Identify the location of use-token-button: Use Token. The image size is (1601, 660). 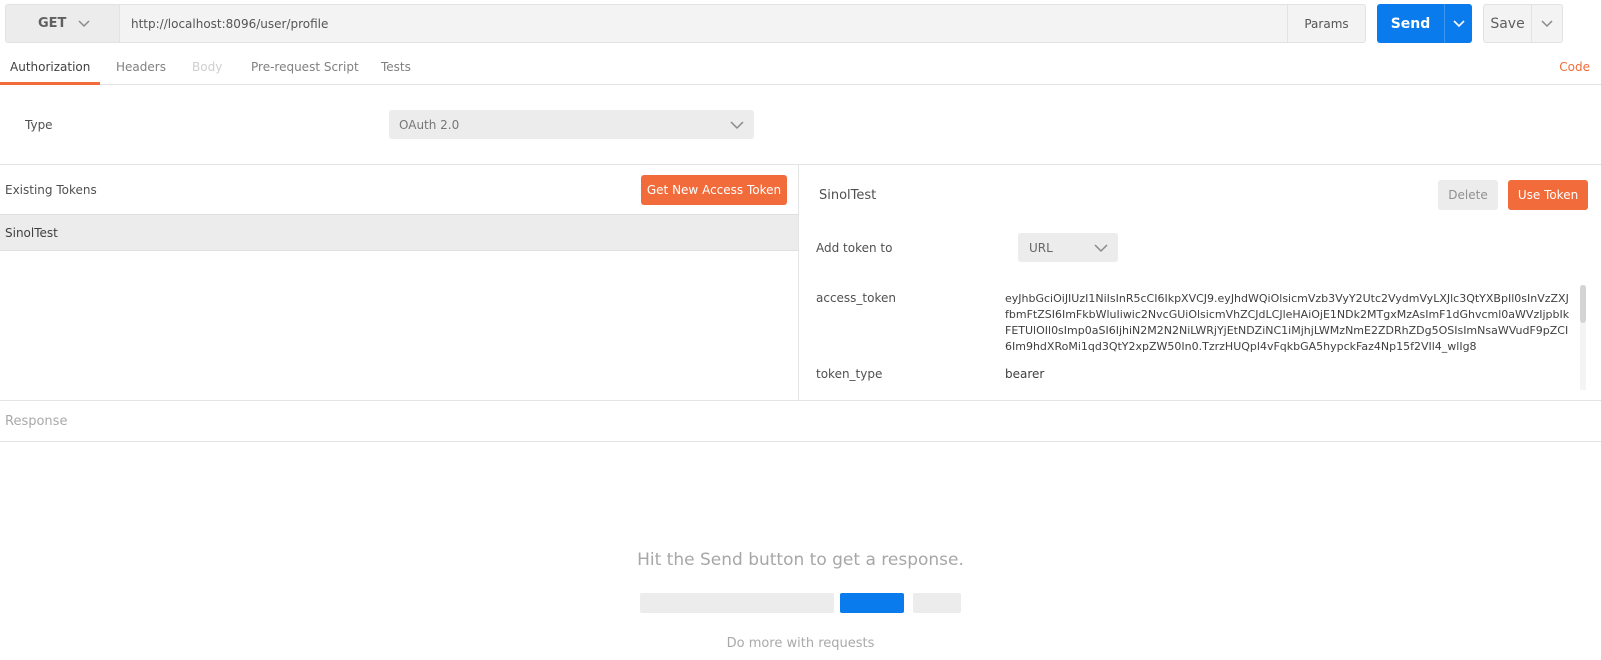
(1548, 195).